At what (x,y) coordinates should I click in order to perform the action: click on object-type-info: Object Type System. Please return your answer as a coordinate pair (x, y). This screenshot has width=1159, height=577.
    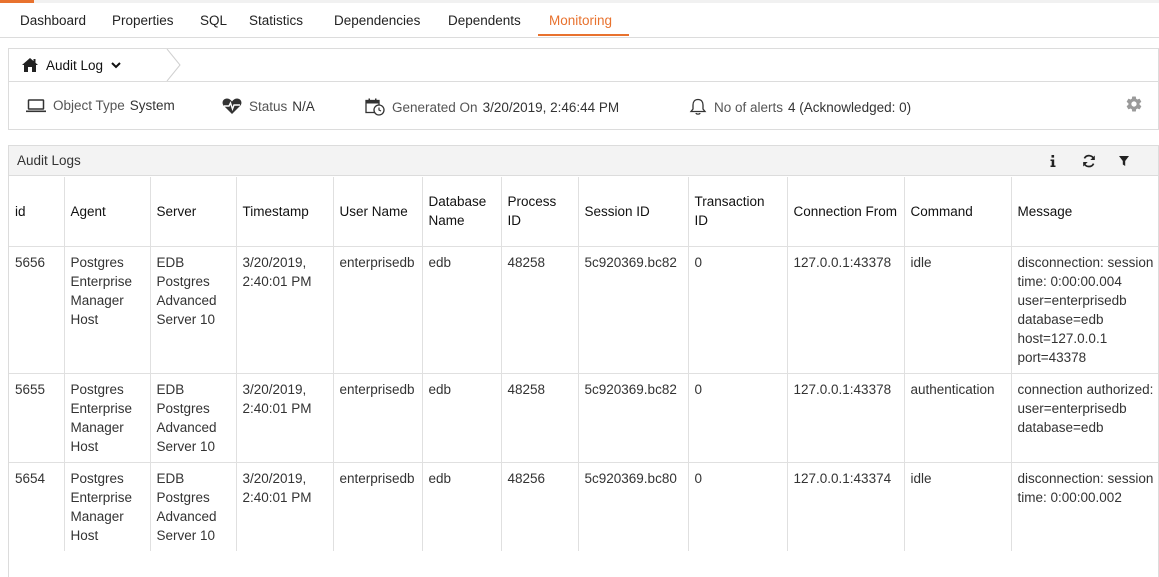
    Looking at the image, I should click on (100, 105).